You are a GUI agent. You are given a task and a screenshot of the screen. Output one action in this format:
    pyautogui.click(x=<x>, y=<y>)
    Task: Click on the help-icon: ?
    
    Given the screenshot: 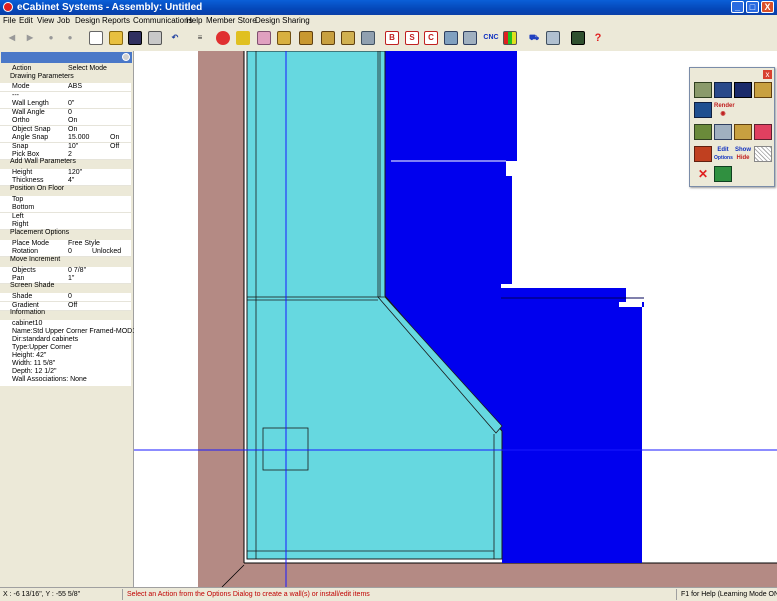 What is the action you would take?
    pyautogui.click(x=598, y=38)
    